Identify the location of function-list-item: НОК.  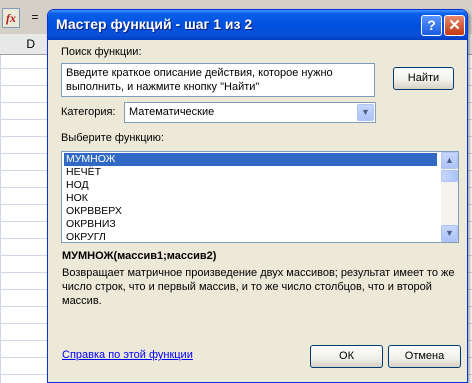
(250, 198).